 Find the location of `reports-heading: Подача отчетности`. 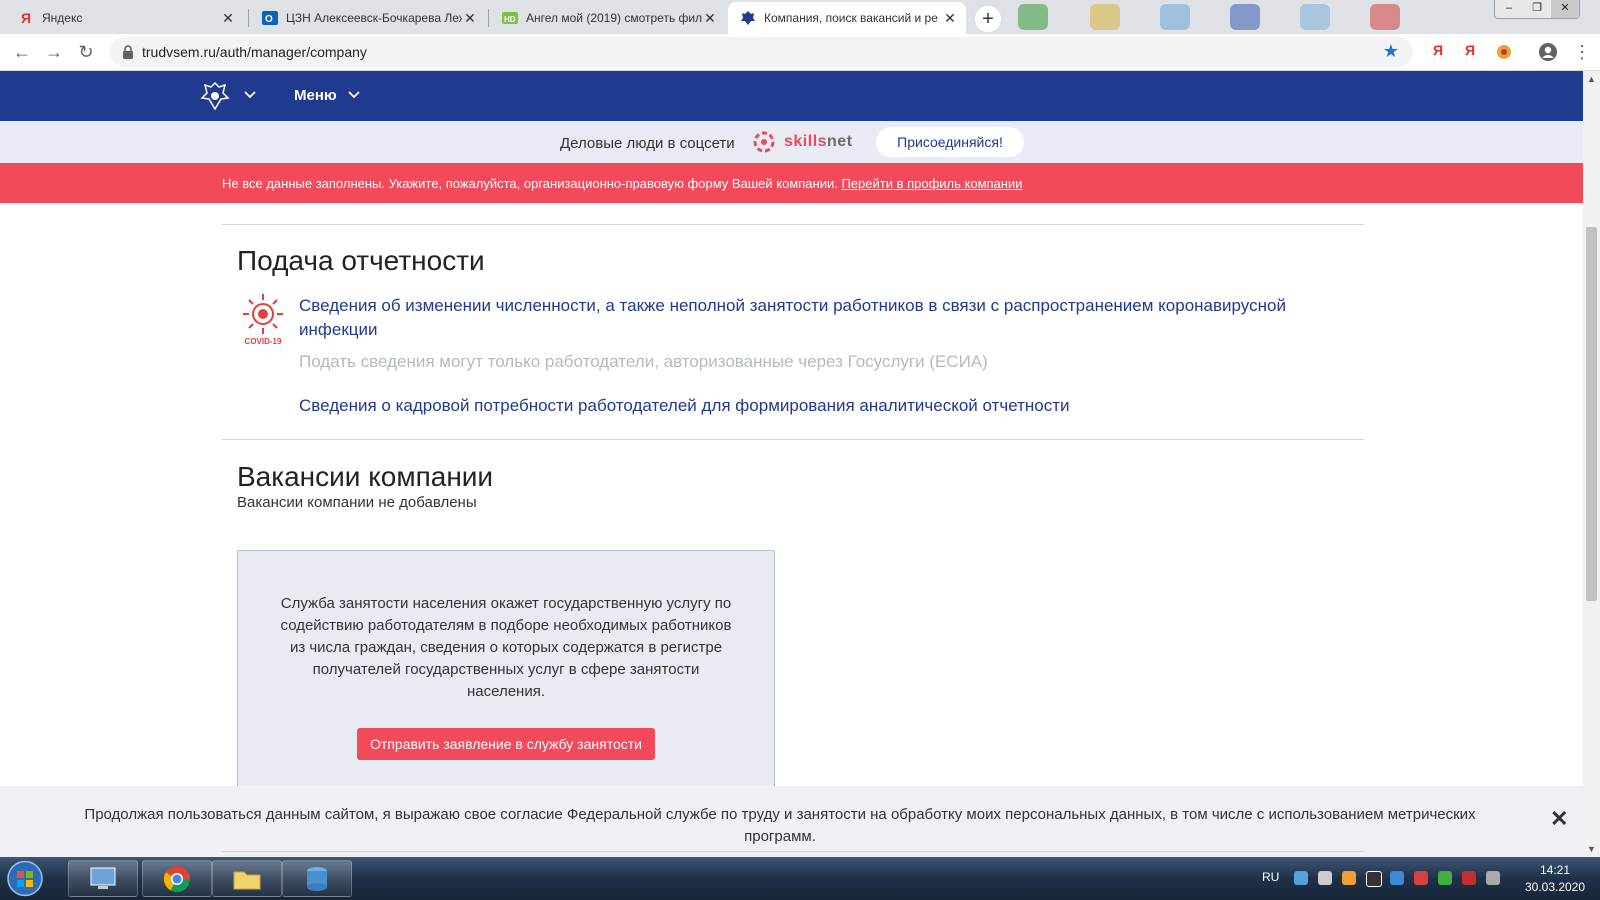

reports-heading: Подача отчетности is located at coordinates (361, 260).